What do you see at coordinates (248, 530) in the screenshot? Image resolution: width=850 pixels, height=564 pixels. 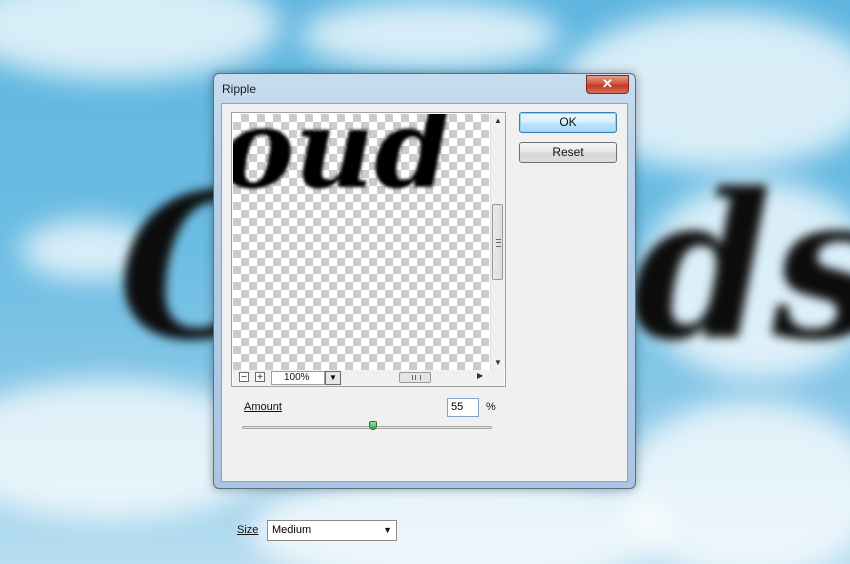 I see `size-label: Size` at bounding box center [248, 530].